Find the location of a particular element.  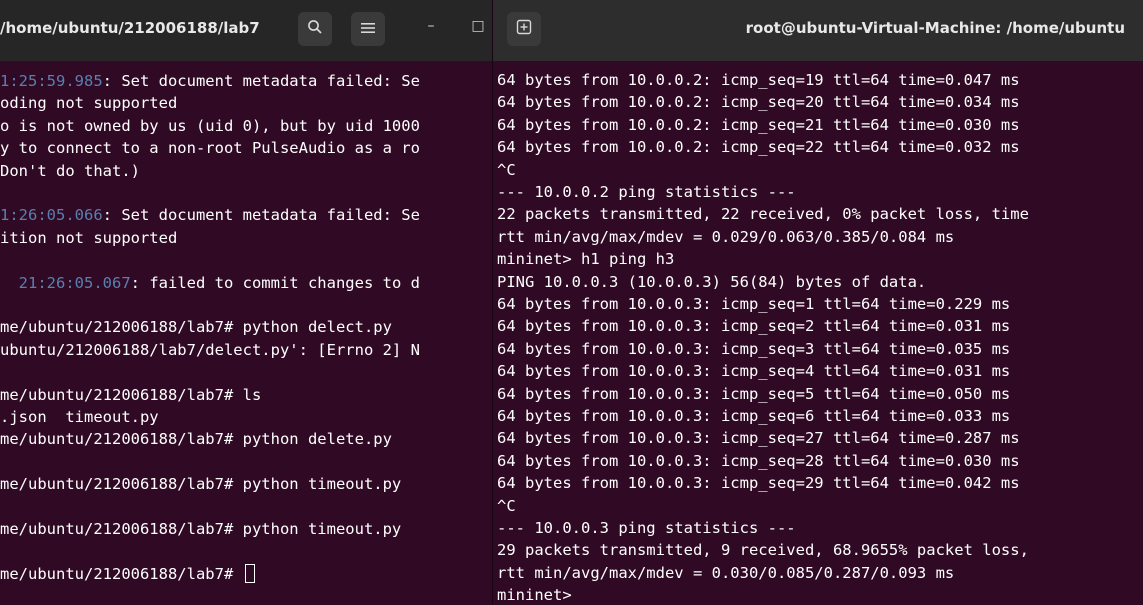

terminal-line: ition not supported is located at coordinates (88, 238).